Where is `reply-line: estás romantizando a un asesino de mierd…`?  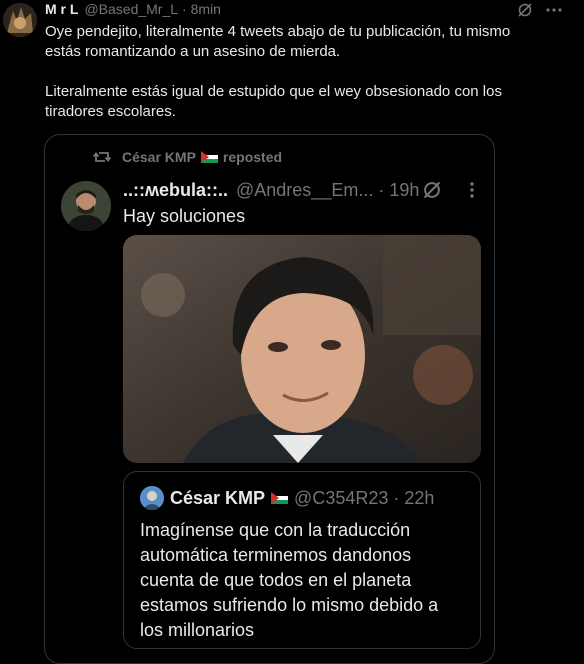 reply-line: estás romantizando a un asesino de mierd… is located at coordinates (193, 51).